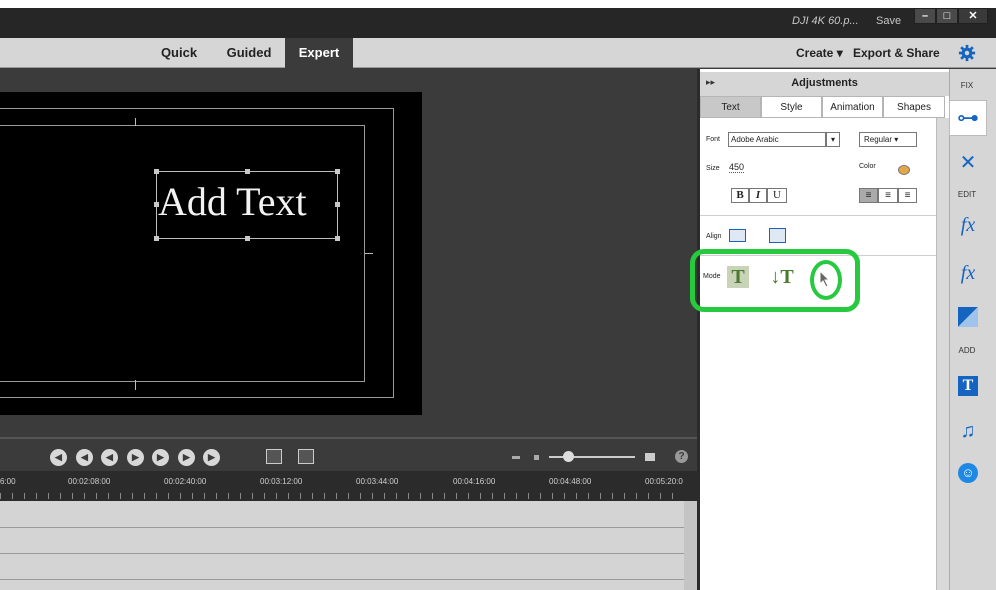  I want to click on effects-icon: fx, so click(968, 273).